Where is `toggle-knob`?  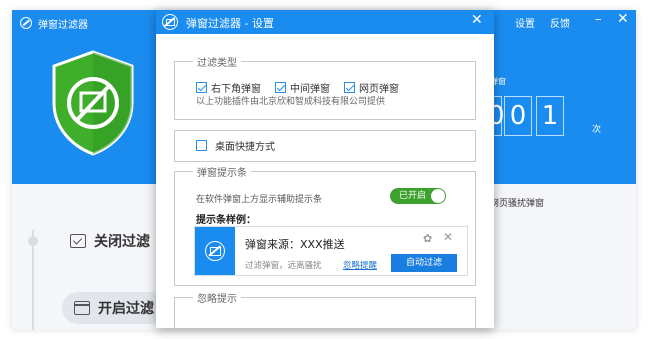
toggle-knob is located at coordinates (438, 196).